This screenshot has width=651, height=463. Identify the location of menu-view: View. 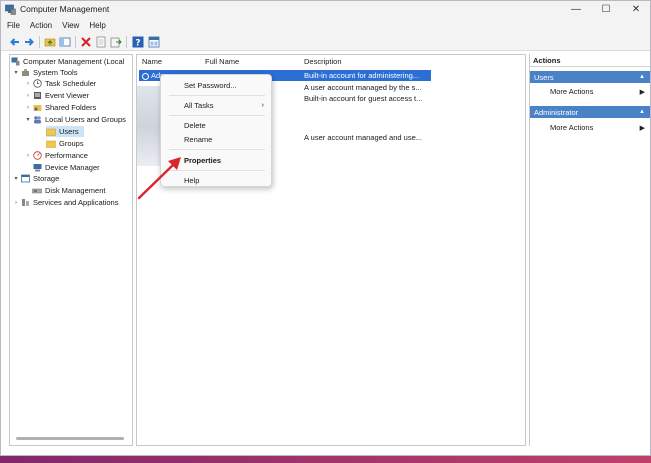
(70, 25).